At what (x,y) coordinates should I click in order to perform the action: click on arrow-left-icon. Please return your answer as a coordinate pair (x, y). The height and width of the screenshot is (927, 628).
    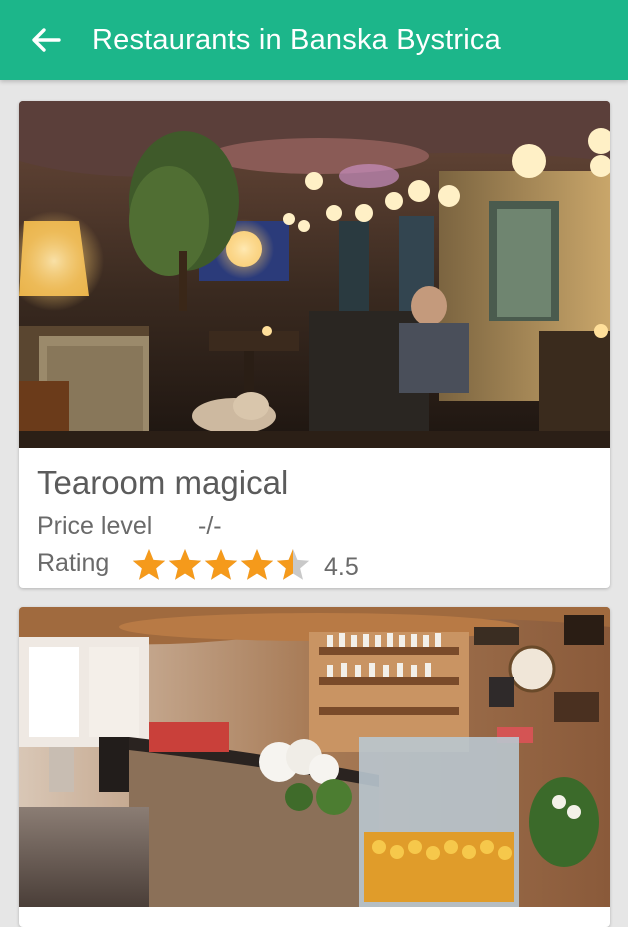
    Looking at the image, I should click on (46, 40).